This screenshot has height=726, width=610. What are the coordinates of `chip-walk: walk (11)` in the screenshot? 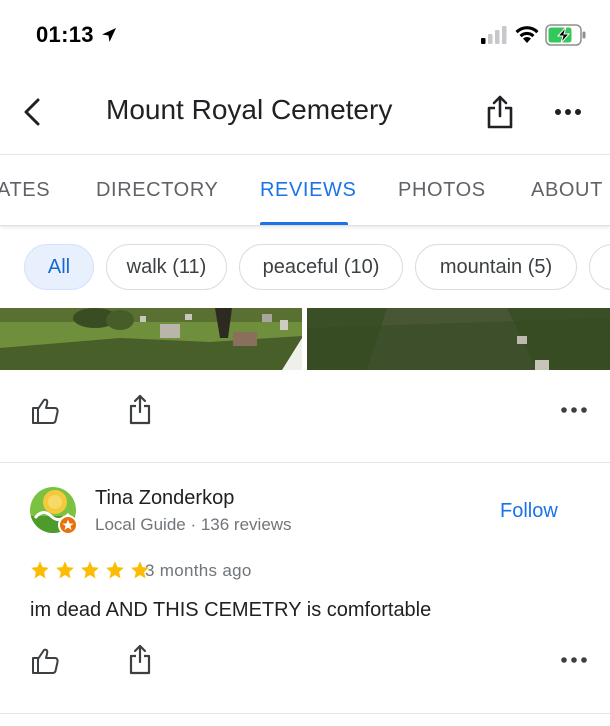 It's located at (166, 267).